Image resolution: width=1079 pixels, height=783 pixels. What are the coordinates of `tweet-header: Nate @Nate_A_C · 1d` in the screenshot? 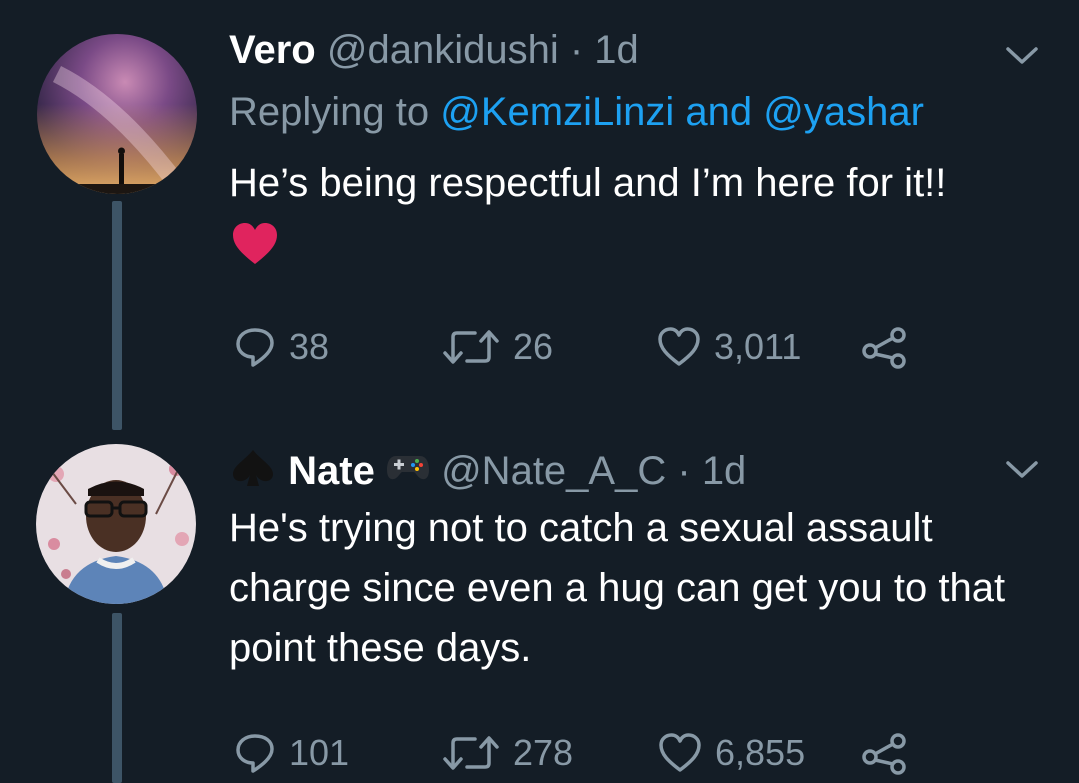 It's located at (487, 471).